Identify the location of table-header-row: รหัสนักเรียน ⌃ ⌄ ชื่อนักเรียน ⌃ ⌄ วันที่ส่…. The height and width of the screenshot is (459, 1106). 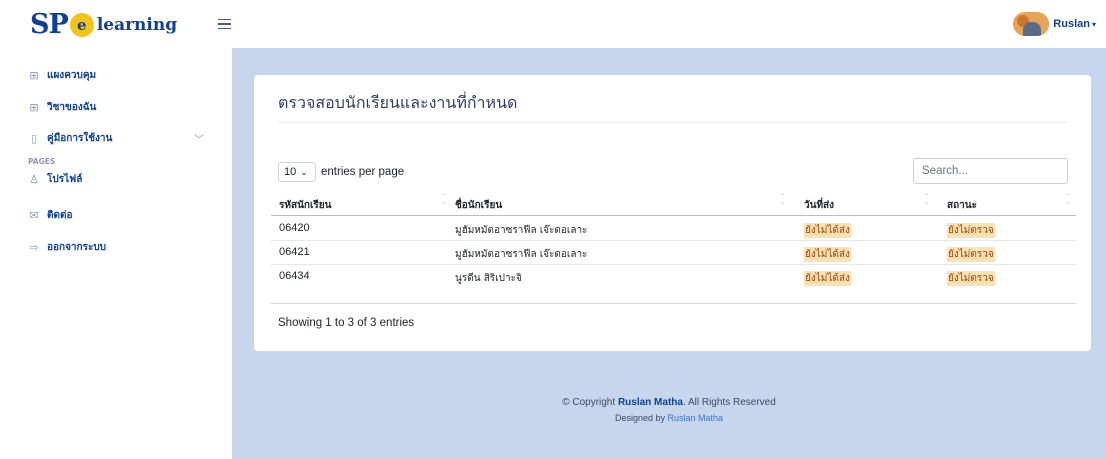
(673, 204).